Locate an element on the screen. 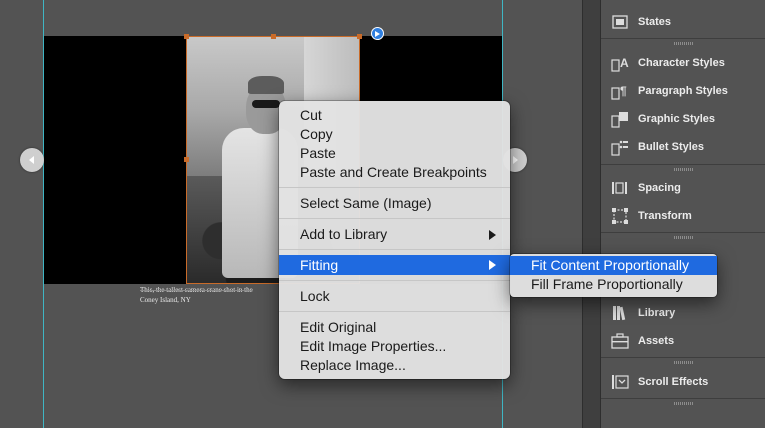 The width and height of the screenshot is (765, 428). paragraph-styles-icon: ¶ is located at coordinates (620, 91).